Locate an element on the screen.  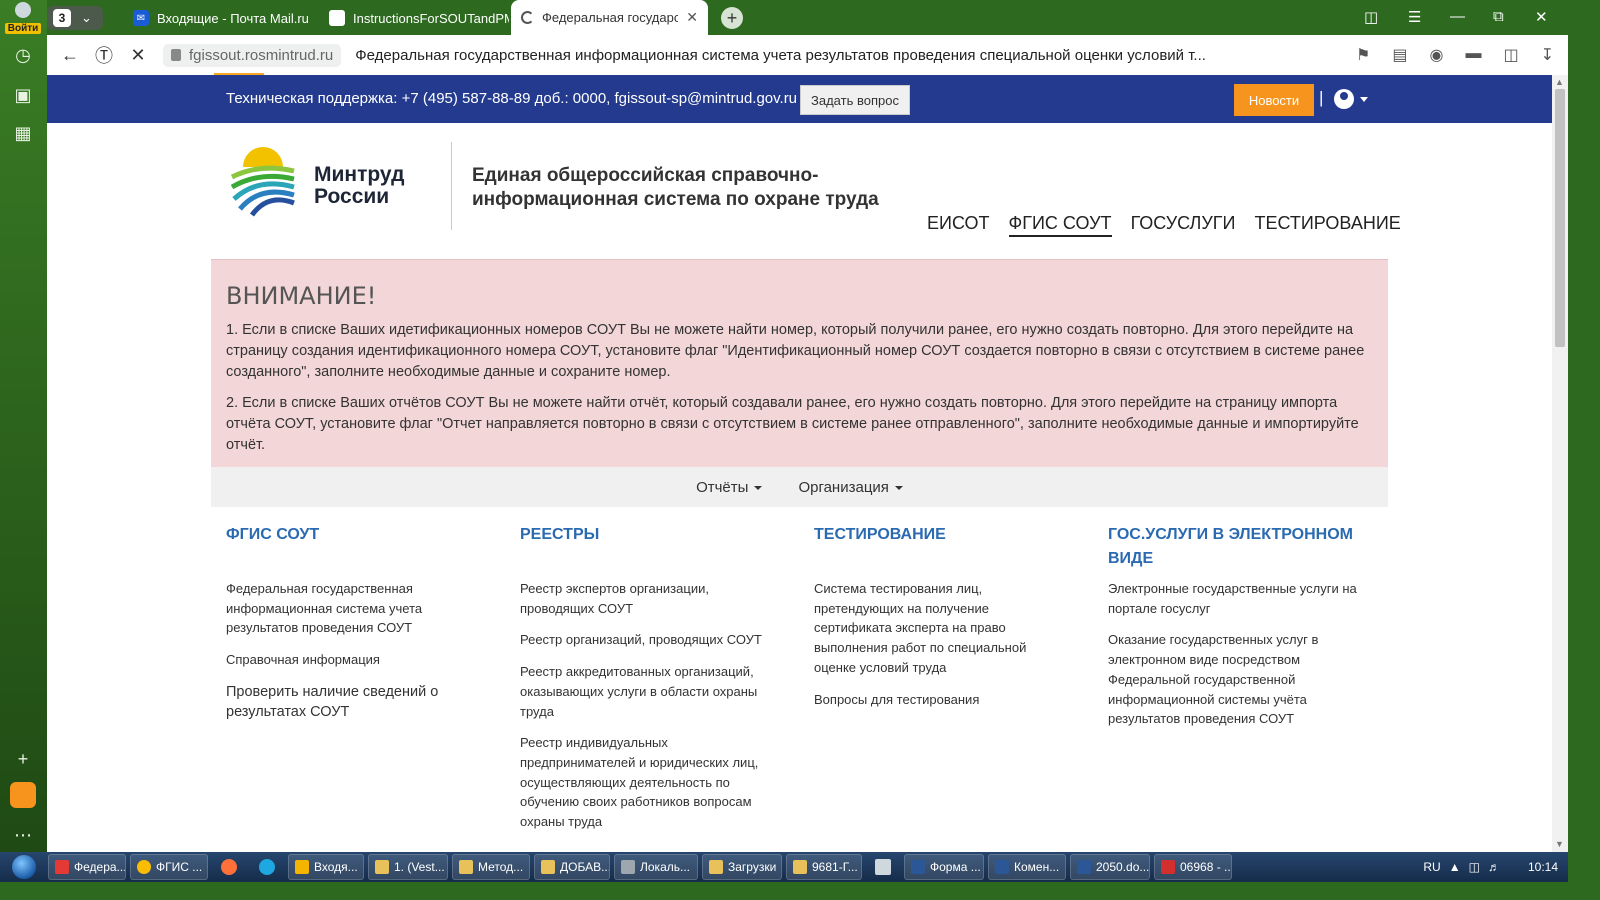
new-tab-button: + is located at coordinates (732, 18).